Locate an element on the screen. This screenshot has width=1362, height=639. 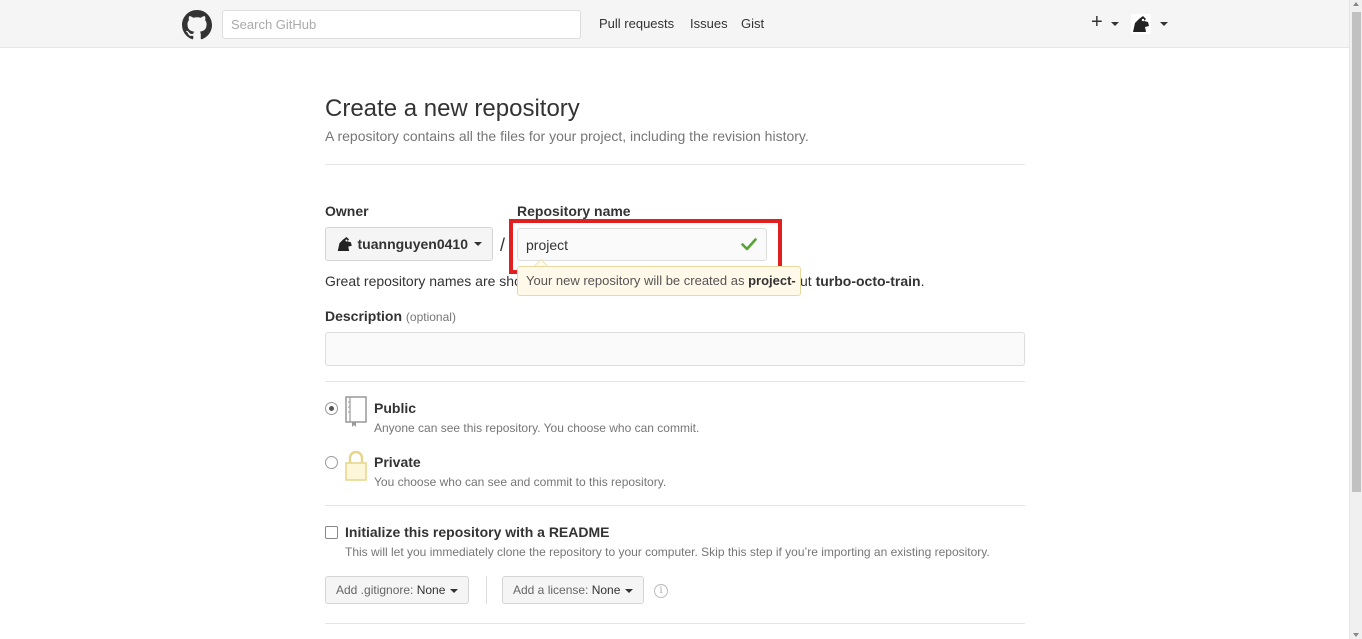
owner-label: Owner is located at coordinates (347, 211).